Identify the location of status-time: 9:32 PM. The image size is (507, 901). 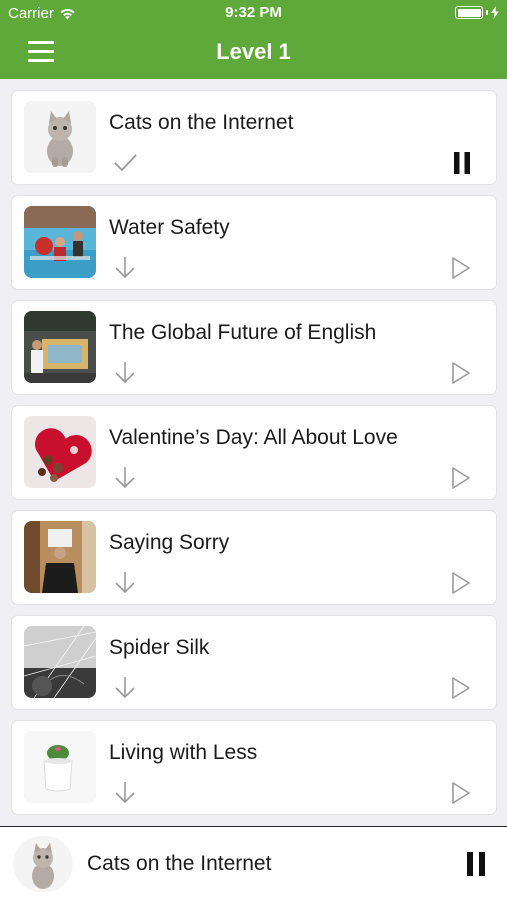
(253, 12).